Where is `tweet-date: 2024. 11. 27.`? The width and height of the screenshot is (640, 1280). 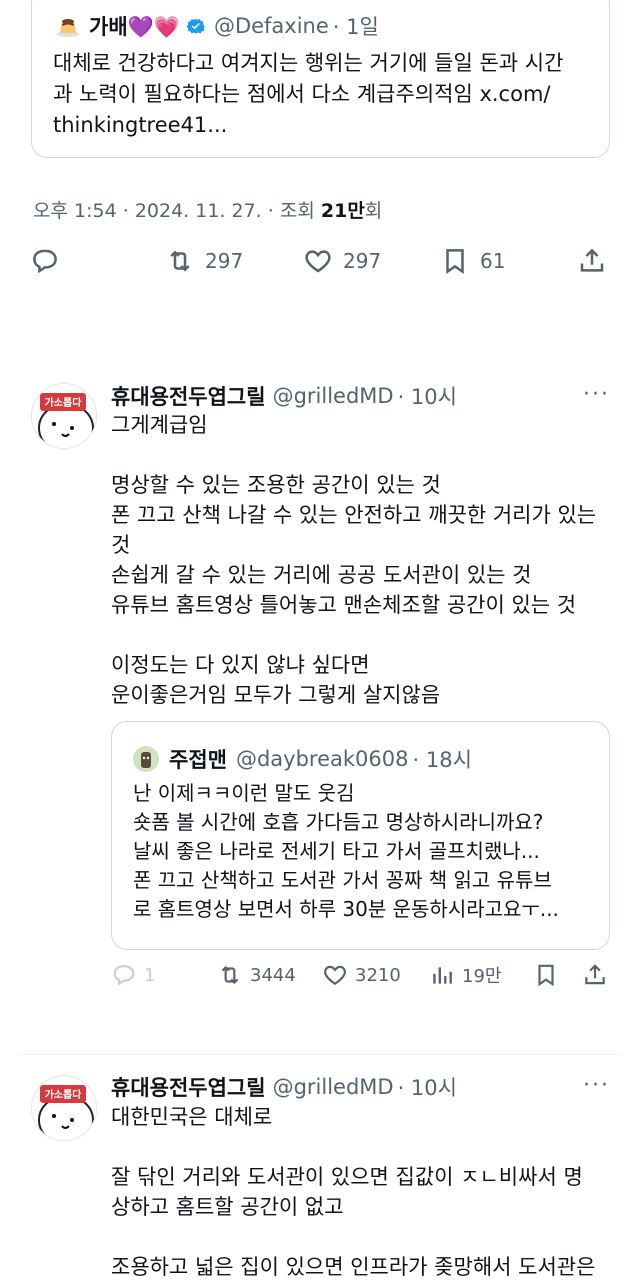
tweet-date: 2024. 11. 27. is located at coordinates (198, 211).